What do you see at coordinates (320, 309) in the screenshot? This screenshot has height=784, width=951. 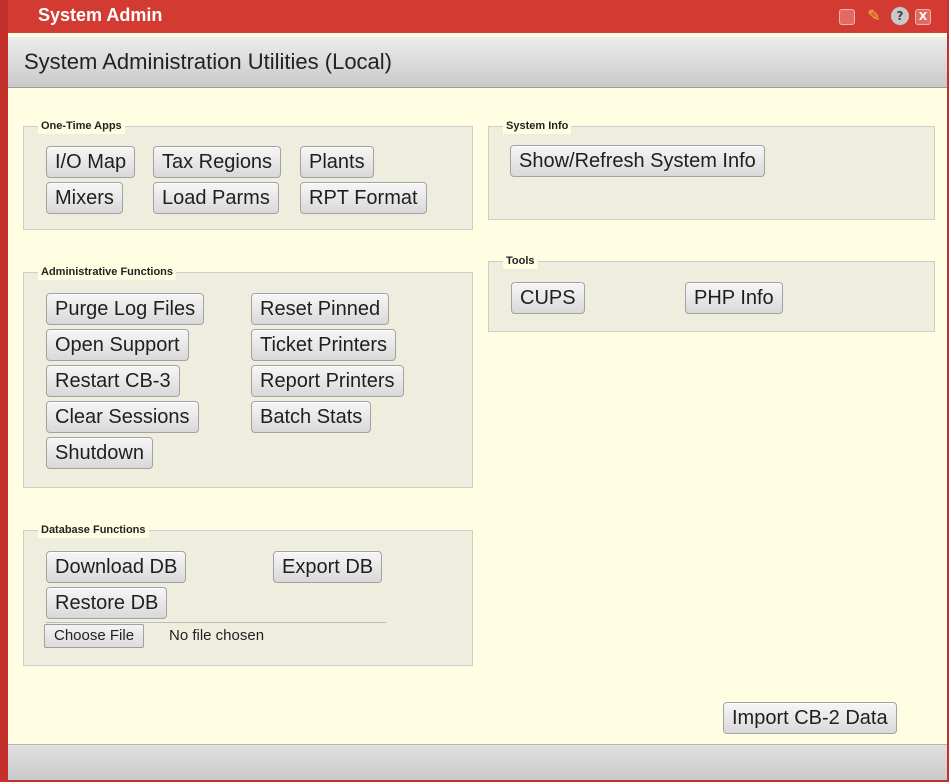 I see `reset-pinned-button: Reset Pinned` at bounding box center [320, 309].